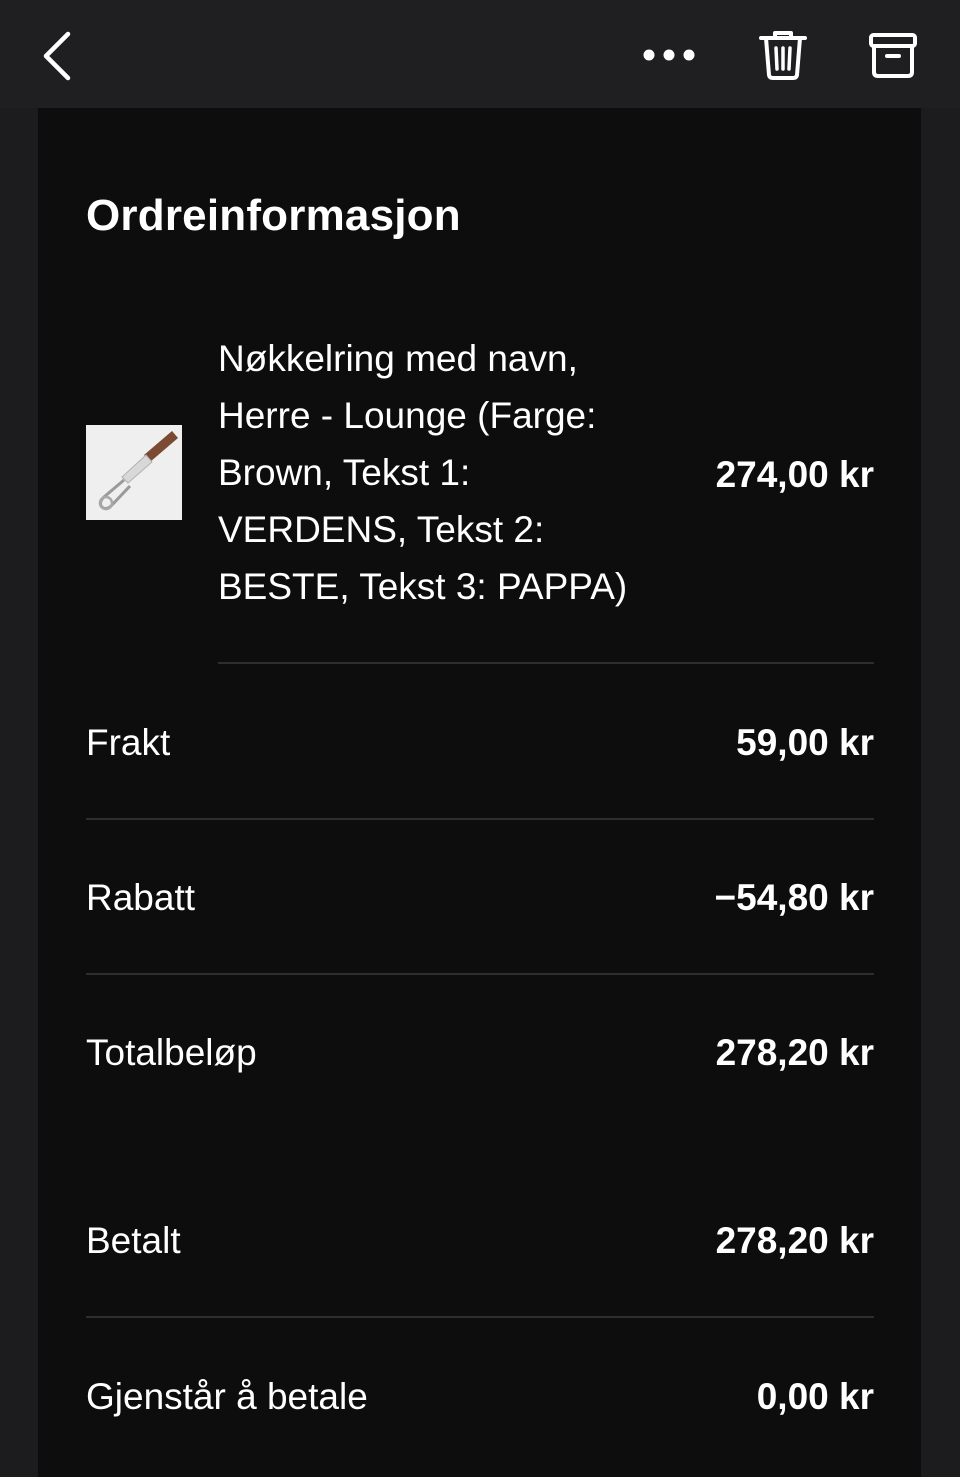 The image size is (960, 1477). I want to click on summary-row-total: Totalbeløp 278,20 kr, so click(480, 1053).